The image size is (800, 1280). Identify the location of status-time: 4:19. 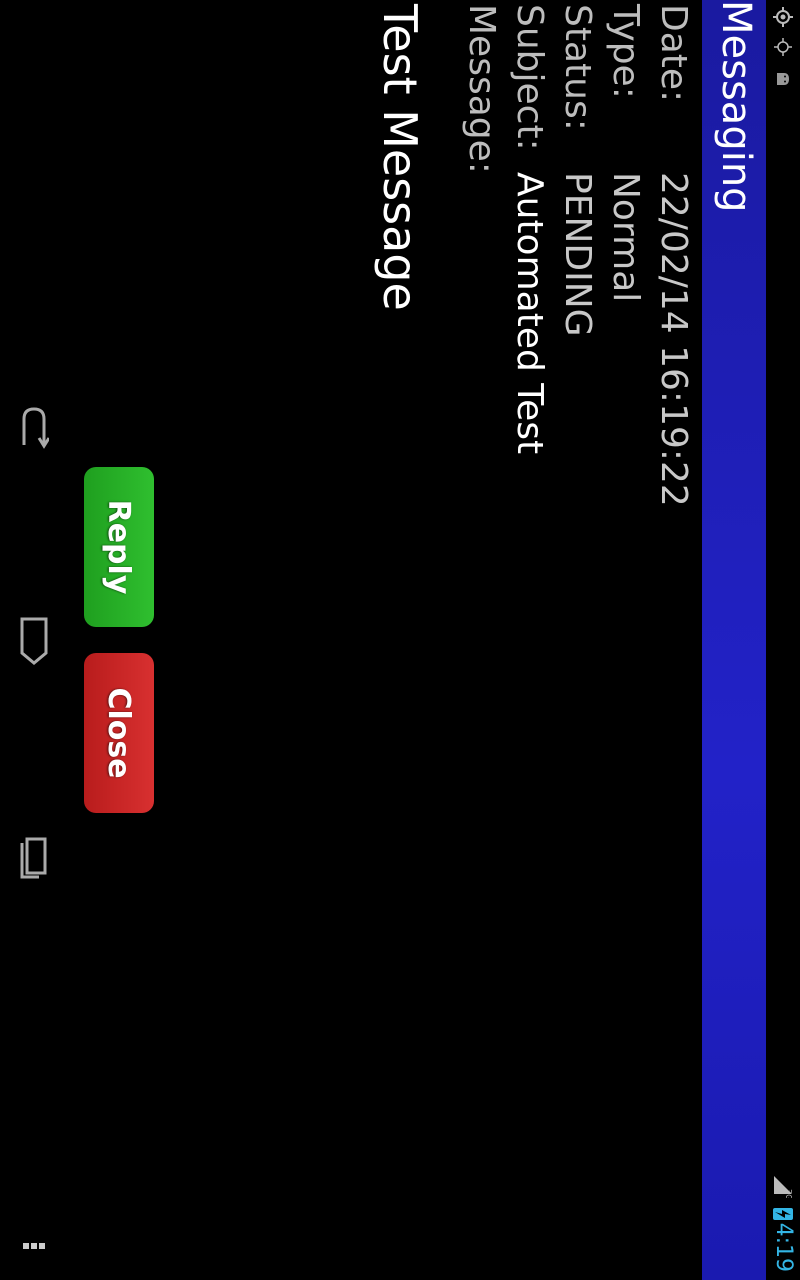
(783, 1247).